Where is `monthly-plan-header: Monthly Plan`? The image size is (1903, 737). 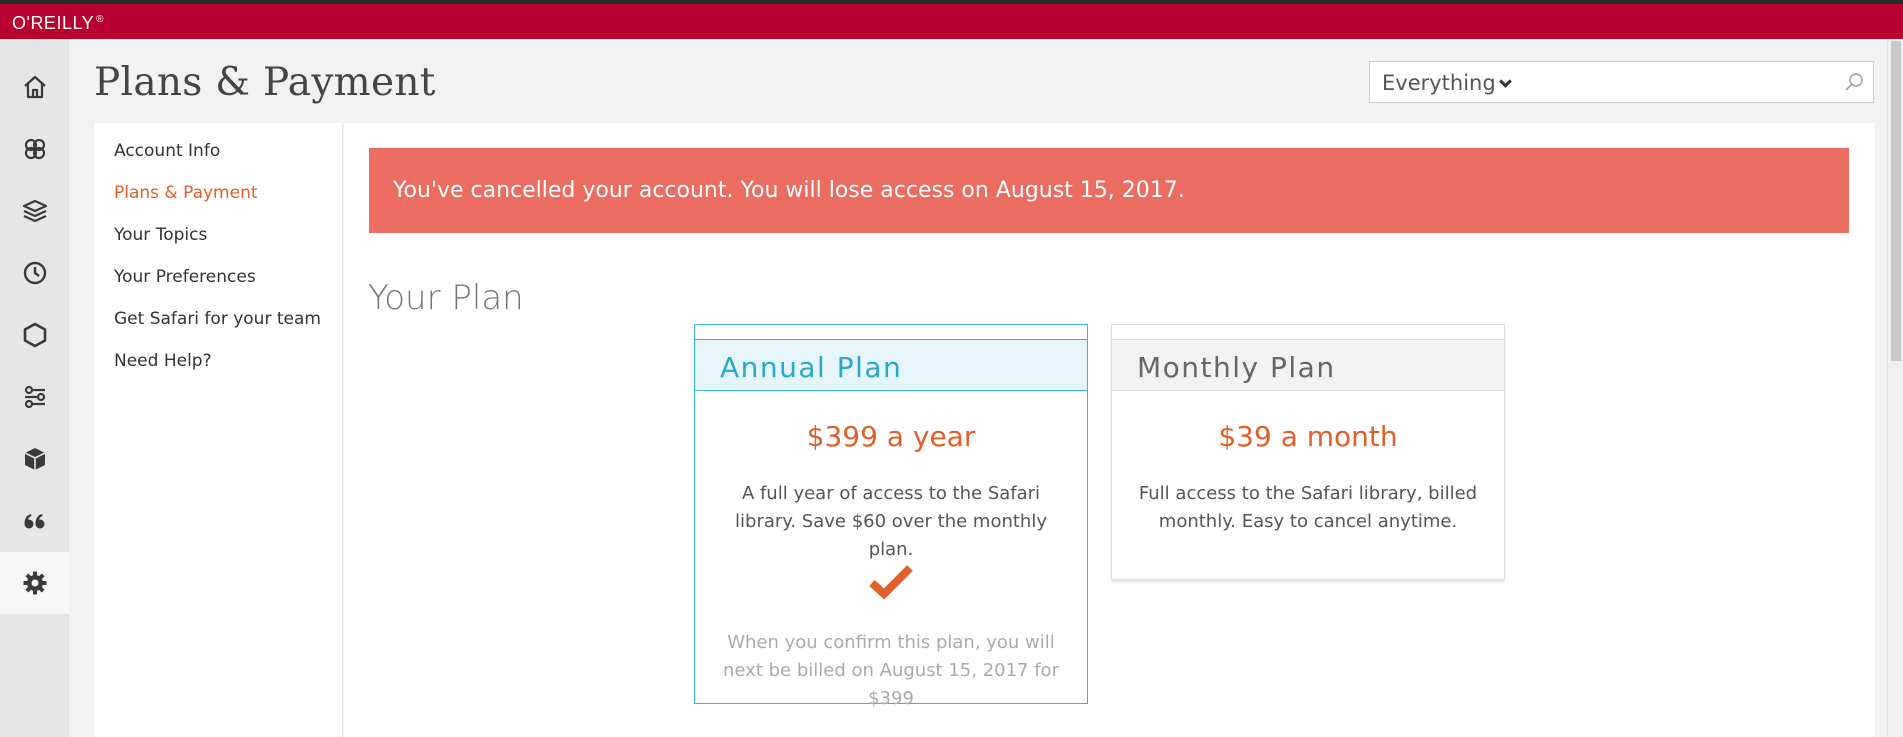 monthly-plan-header: Monthly Plan is located at coordinates (1308, 365).